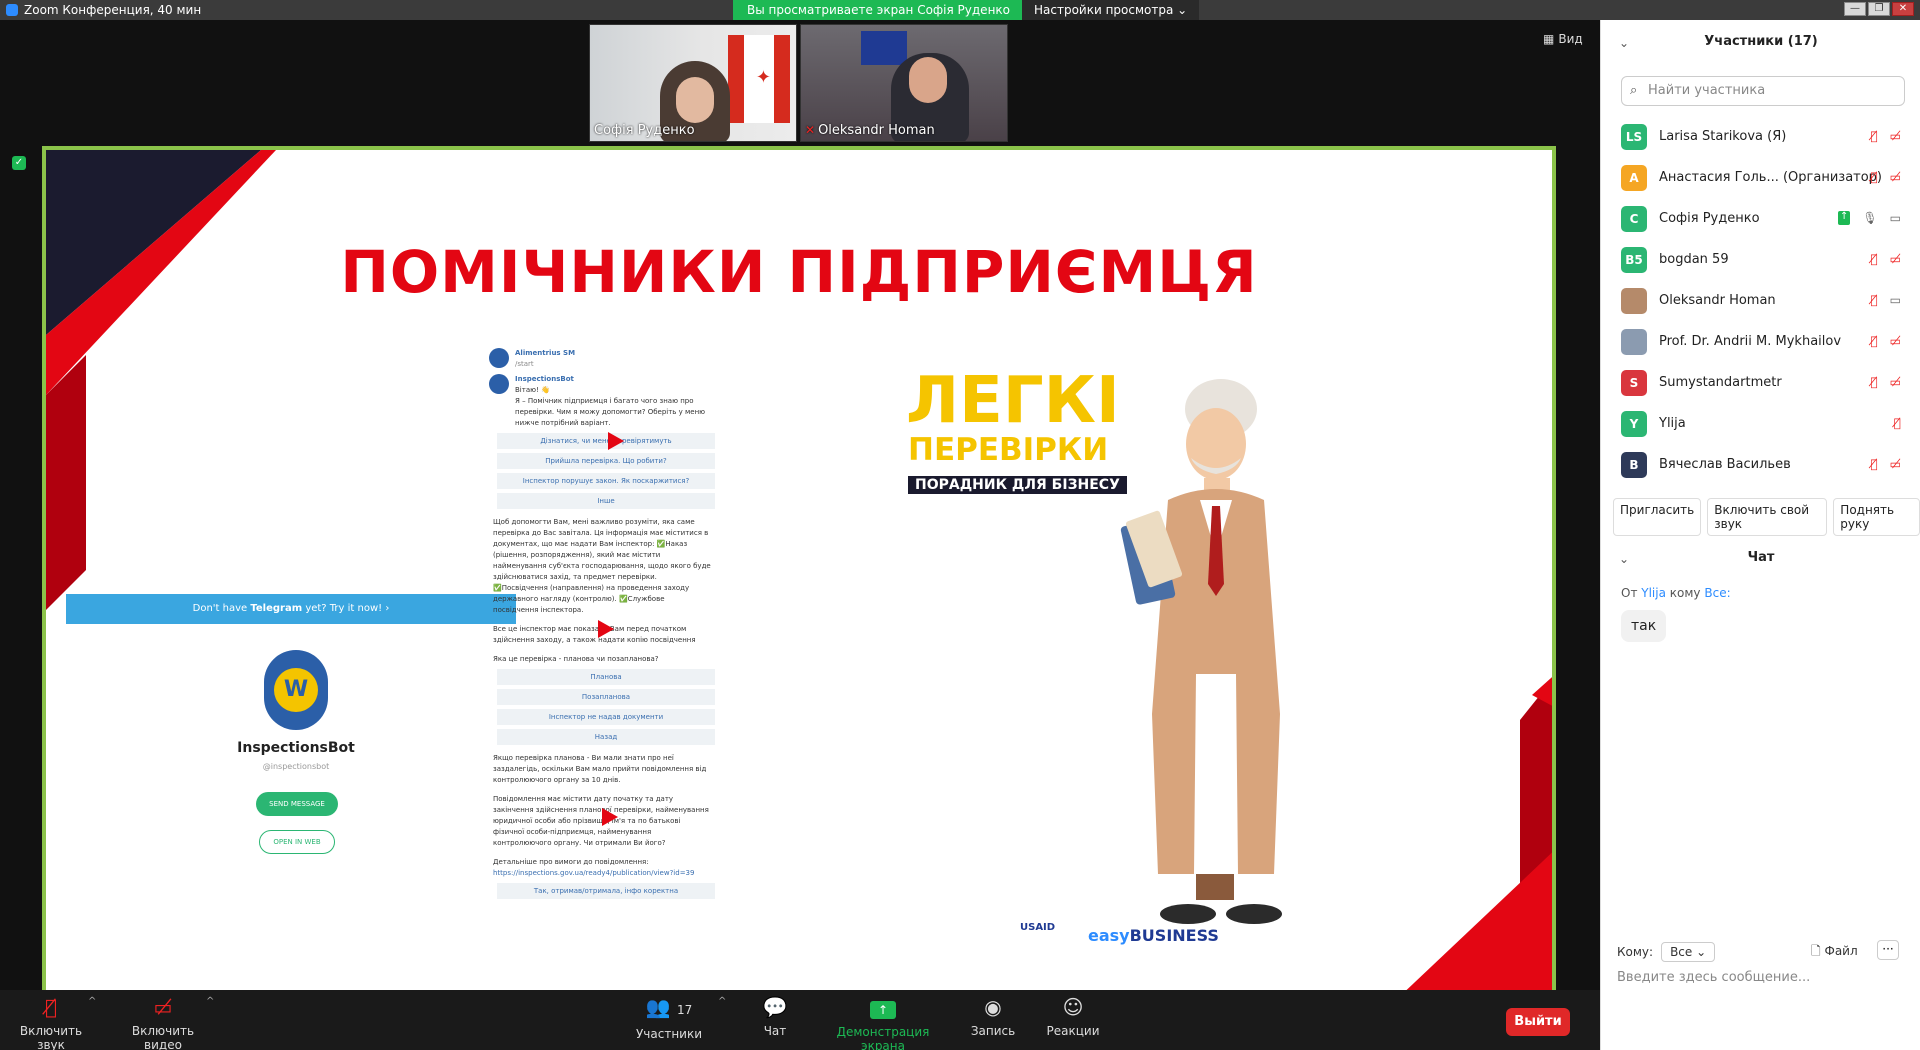  Describe the element at coordinates (1876, 517) in the screenshot. I see `raise-hand-button: Поднять руку` at that location.